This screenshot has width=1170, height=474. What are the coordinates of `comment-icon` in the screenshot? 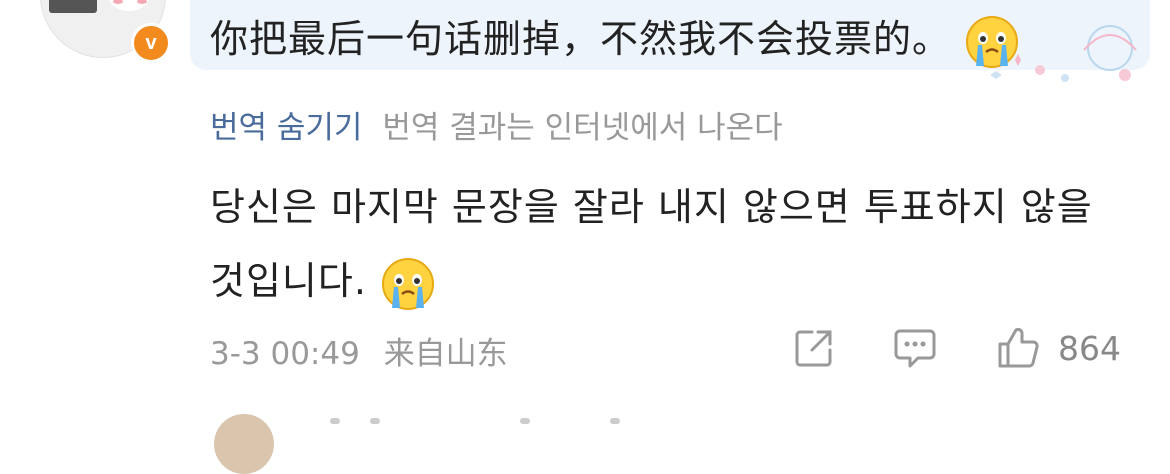 It's located at (915, 348).